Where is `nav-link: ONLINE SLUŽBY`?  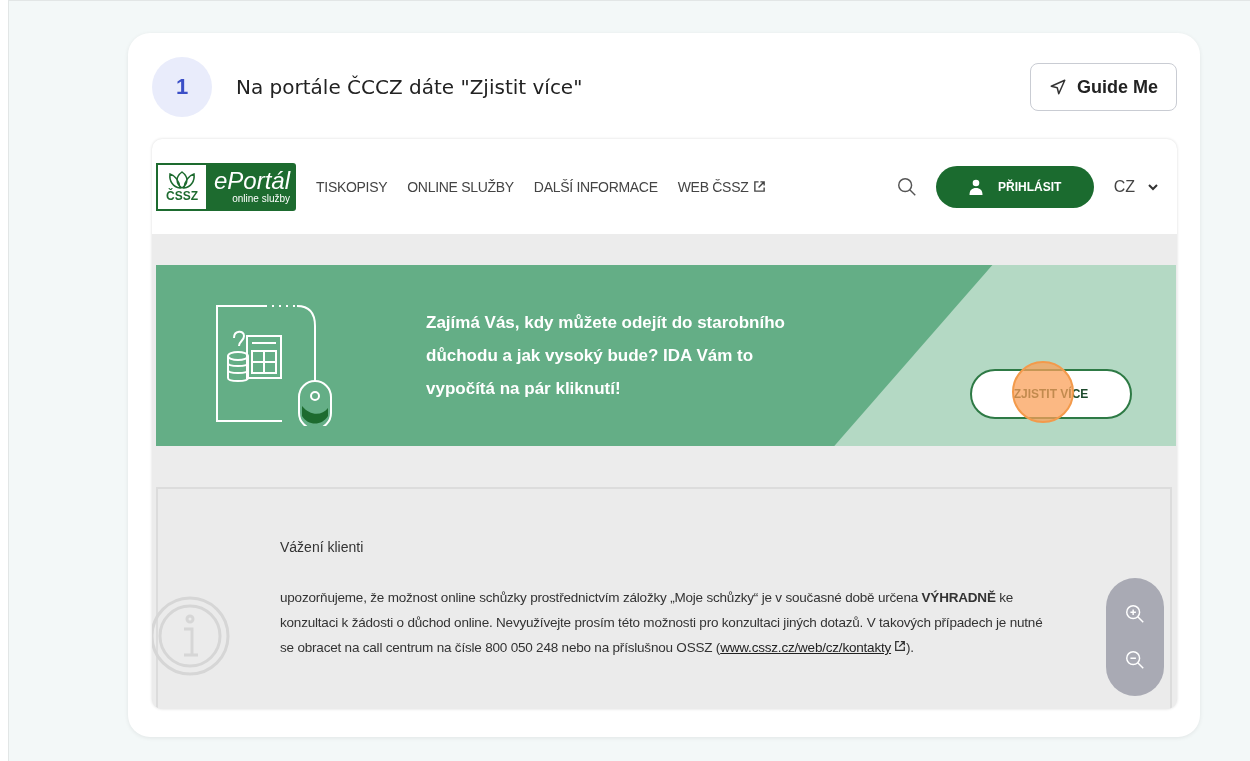 nav-link: ONLINE SLUŽBY is located at coordinates (460, 186).